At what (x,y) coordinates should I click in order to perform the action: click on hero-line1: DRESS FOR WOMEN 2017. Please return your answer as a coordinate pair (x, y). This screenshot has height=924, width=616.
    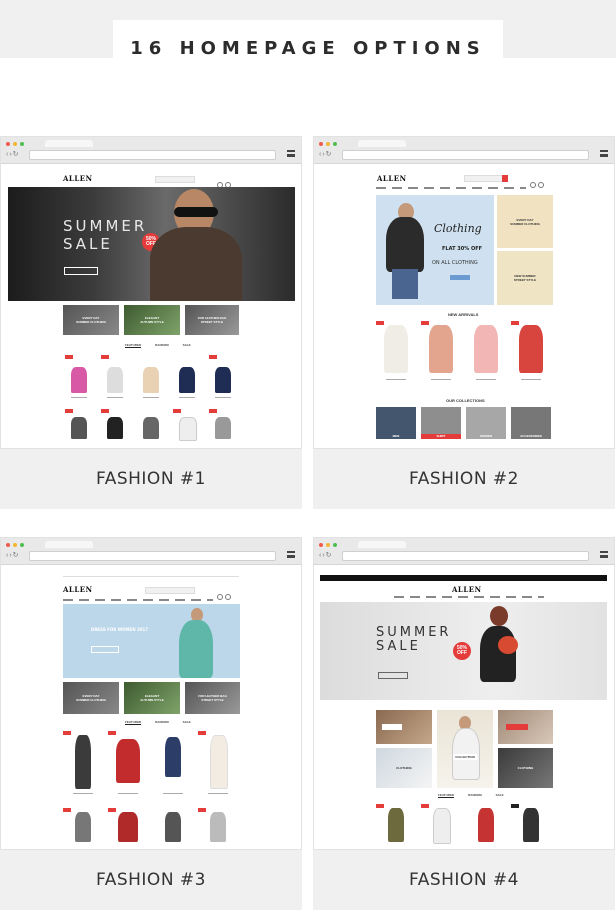
    Looking at the image, I should click on (120, 629).